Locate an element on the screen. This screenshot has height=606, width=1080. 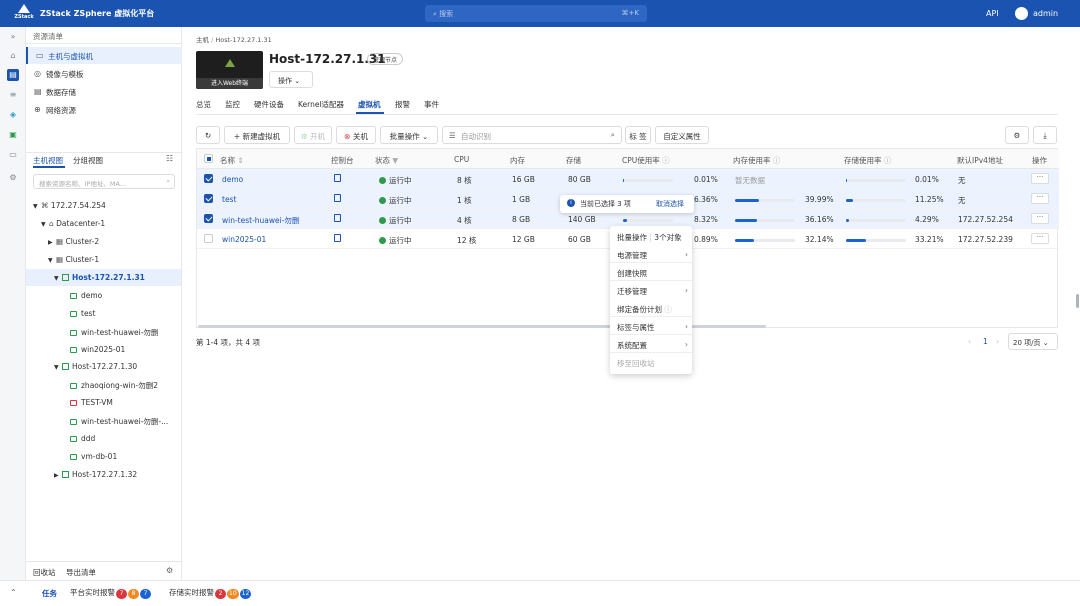
api-link: API is located at coordinates (992, 13).